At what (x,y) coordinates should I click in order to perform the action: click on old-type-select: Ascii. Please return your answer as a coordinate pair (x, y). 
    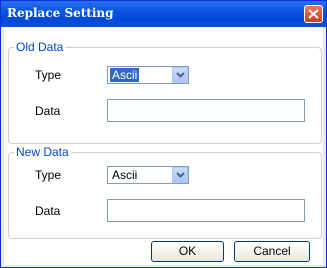
    Looking at the image, I should click on (148, 75).